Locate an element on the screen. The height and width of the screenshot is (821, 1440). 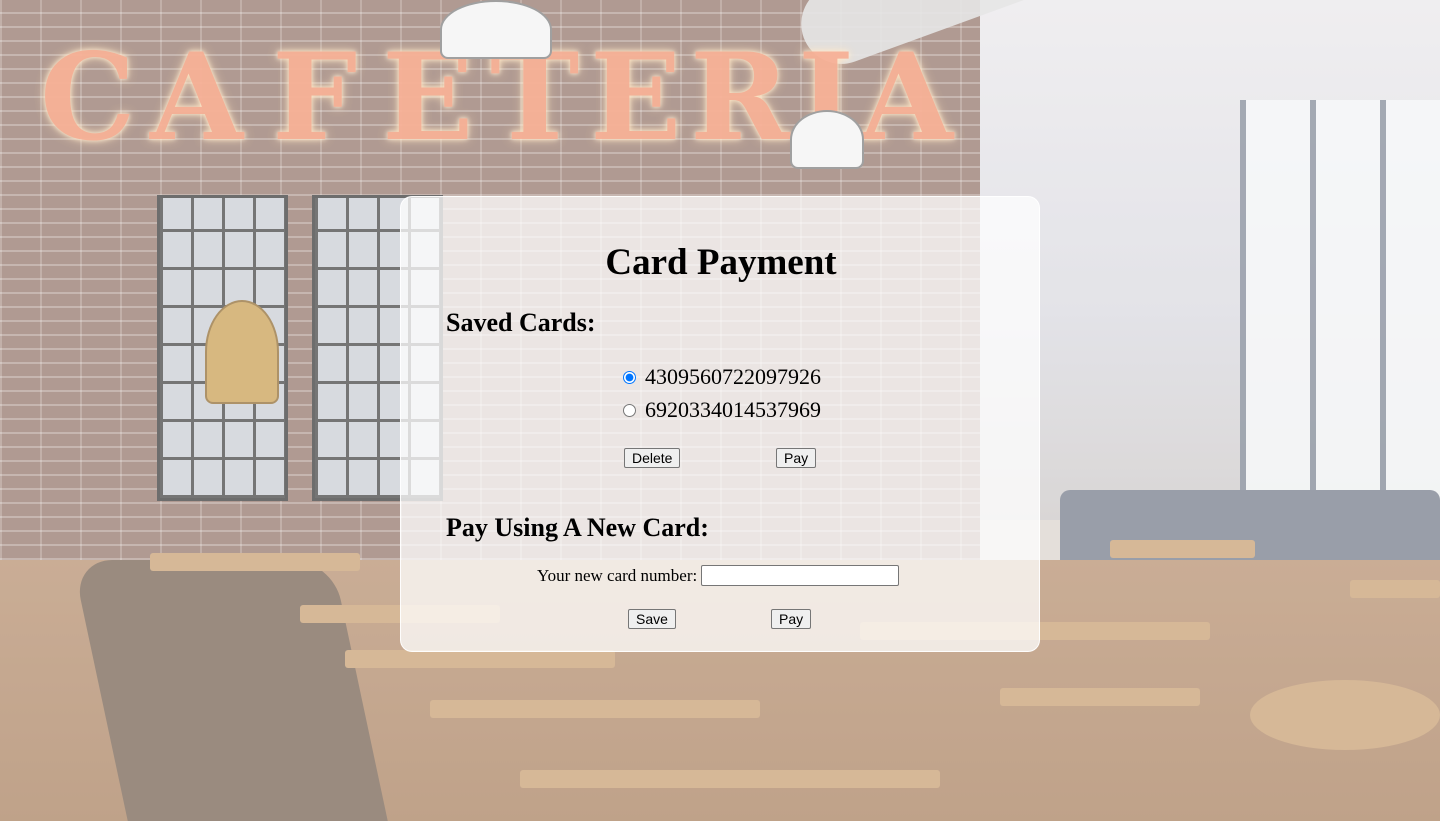
saved-card-number: 4309560722097926 is located at coordinates (733, 377).